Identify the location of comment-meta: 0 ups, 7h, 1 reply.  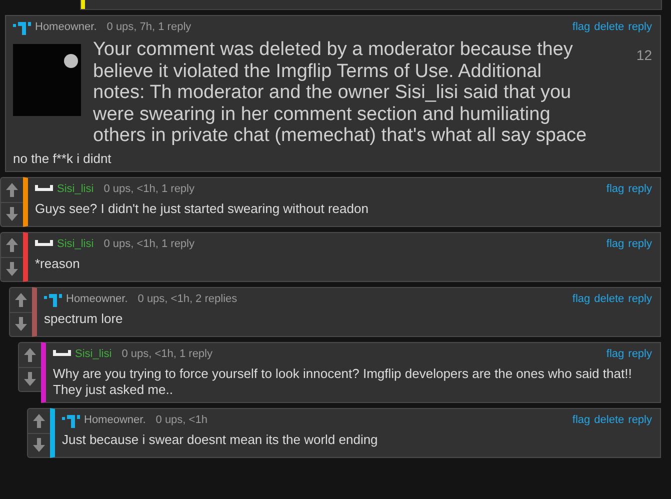
(149, 27).